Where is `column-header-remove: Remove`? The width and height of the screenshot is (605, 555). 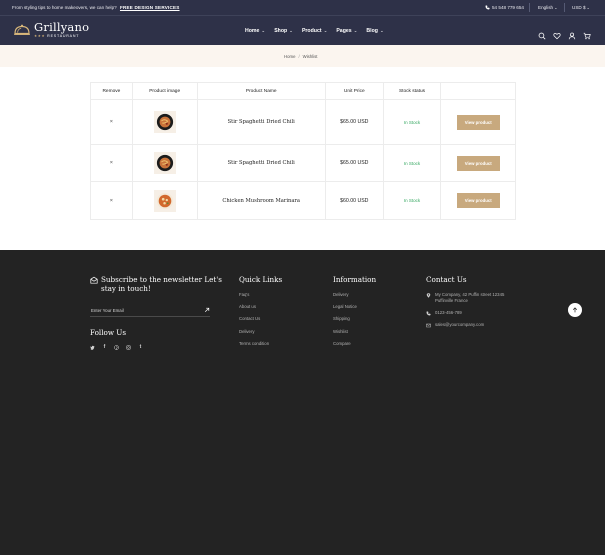
column-header-remove: Remove is located at coordinates (112, 91).